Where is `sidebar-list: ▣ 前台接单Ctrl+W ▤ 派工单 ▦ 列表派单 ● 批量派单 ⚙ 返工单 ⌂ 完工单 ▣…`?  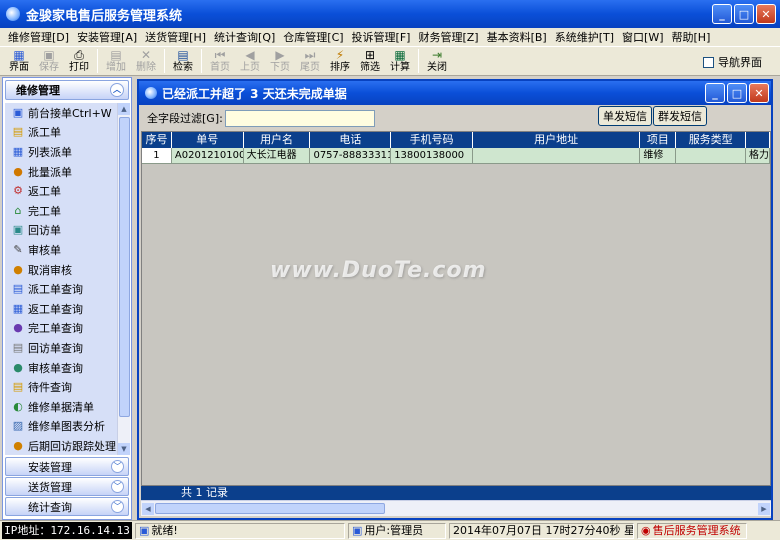
sidebar-list: ▣ 前台接单Ctrl+W ▤ 派工单 ▦ 列表派单 ● 批量派单 ⚙ 返工单 ⌂ 完工单 ▣… is located at coordinates (62, 279).